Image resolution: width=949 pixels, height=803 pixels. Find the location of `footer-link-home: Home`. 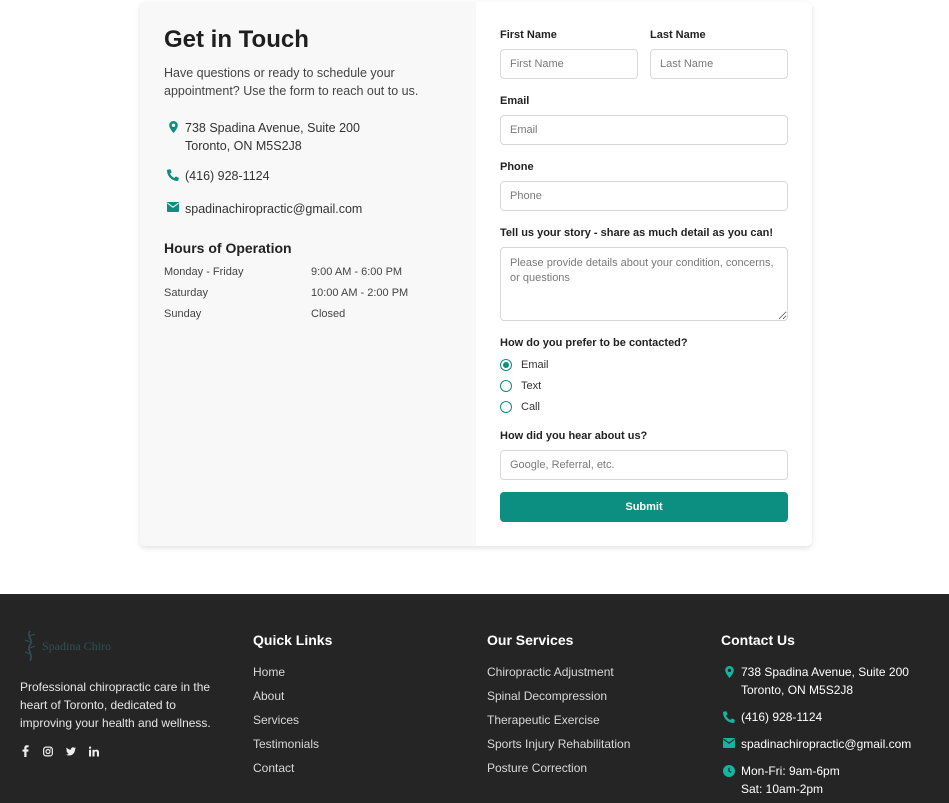

footer-link-home: Home is located at coordinates (269, 672).